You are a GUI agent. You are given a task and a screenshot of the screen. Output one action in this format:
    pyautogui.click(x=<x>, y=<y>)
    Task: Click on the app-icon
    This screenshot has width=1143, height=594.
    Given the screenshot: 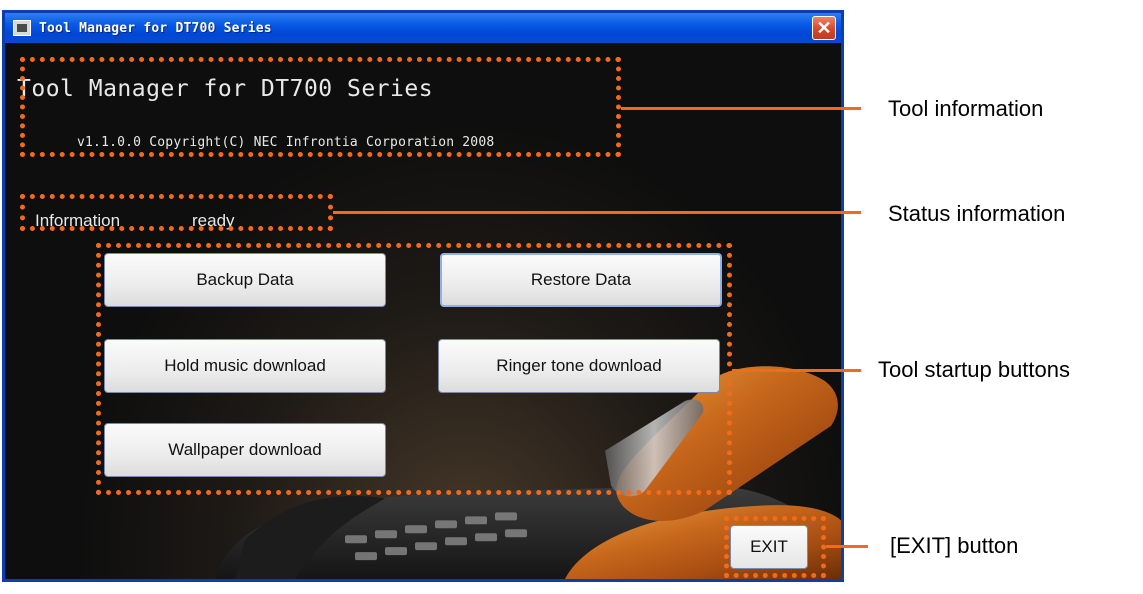 What is the action you would take?
    pyautogui.click(x=22, y=28)
    